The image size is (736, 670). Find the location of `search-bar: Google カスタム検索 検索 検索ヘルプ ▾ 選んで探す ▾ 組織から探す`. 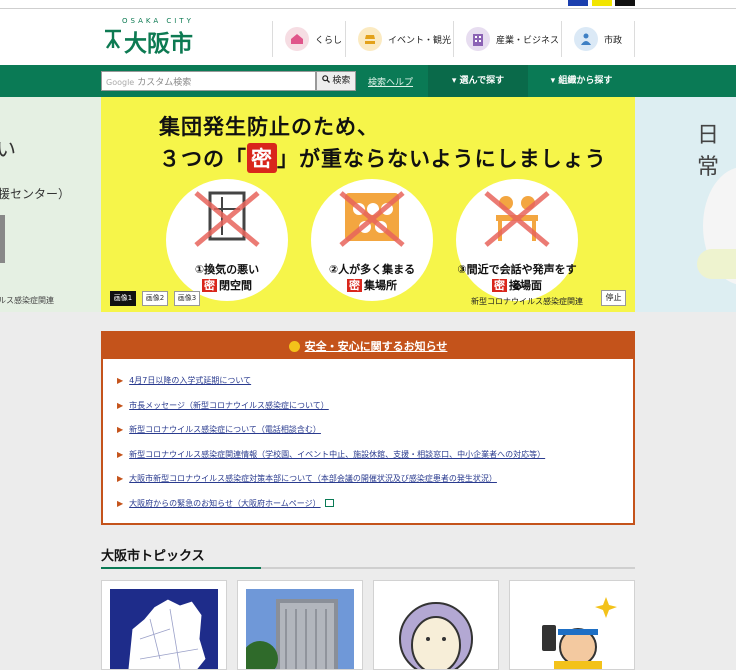

search-bar: Google カスタム検索 検索 検索ヘルプ ▾ 選んで探す ▾ 組織から探す is located at coordinates (368, 81).